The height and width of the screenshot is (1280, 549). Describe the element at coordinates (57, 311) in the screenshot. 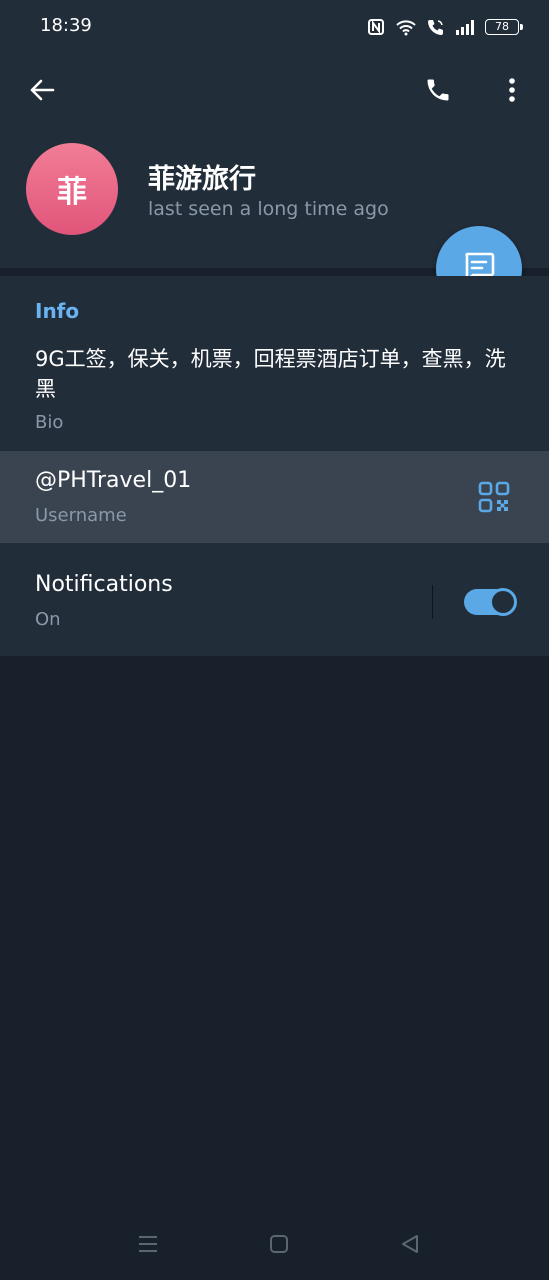

I see `info-title: Info` at that location.